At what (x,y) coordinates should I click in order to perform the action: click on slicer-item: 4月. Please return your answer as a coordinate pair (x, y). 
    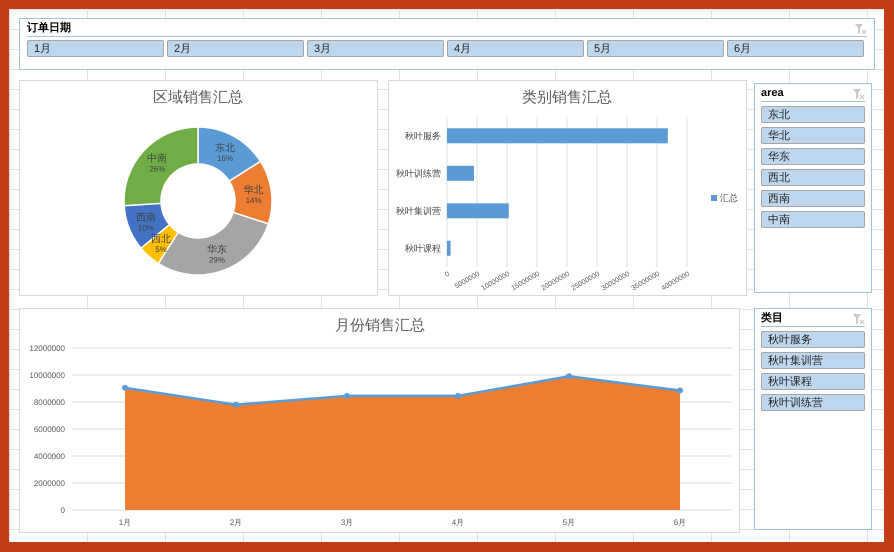
    Looking at the image, I should click on (515, 48).